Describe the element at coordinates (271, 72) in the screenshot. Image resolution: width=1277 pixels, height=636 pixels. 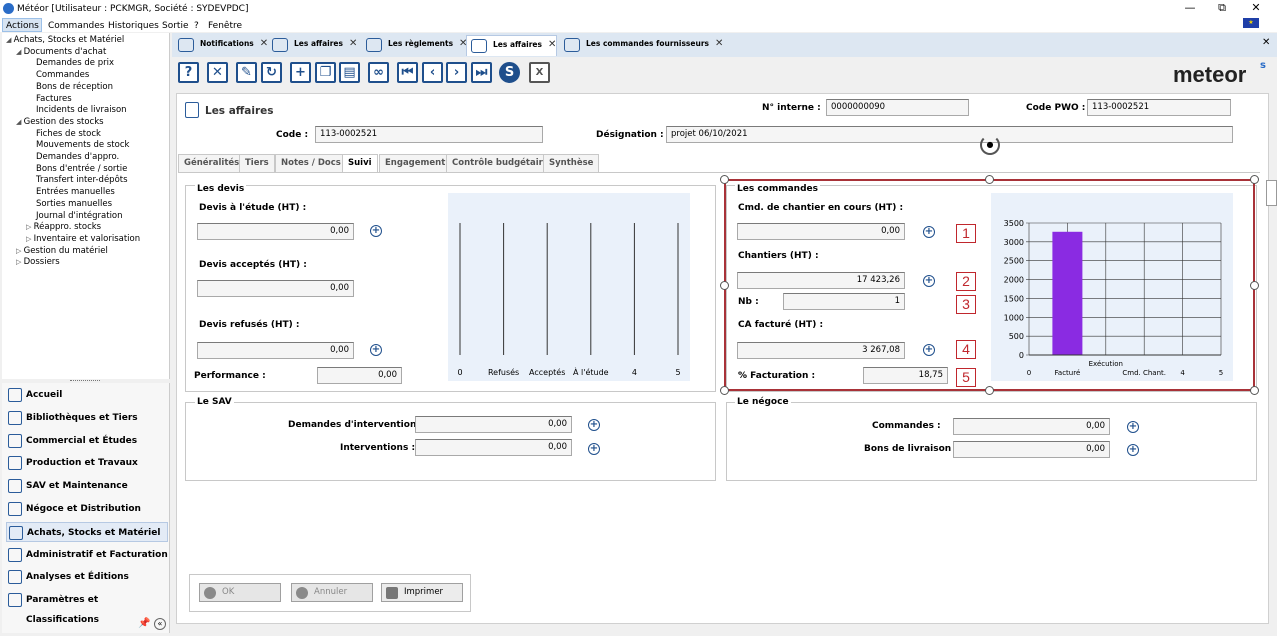
I see `refresh-icon: ↻` at that location.